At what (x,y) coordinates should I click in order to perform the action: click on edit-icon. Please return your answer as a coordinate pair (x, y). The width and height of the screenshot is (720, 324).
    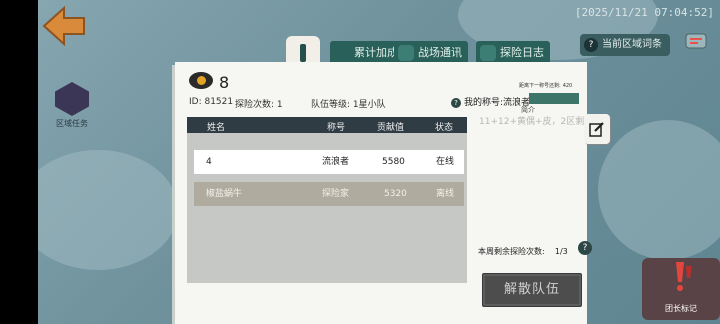
    Looking at the image, I should click on (596, 129).